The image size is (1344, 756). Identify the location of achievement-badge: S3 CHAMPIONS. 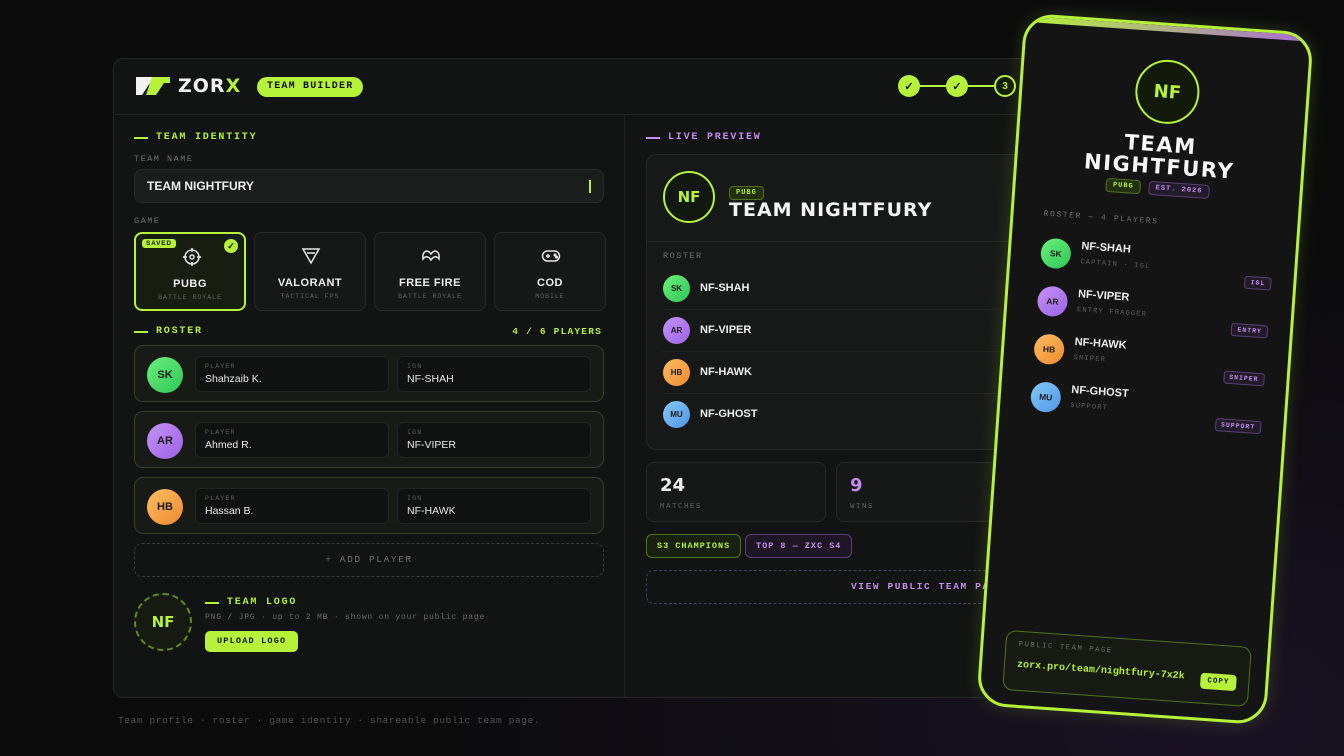
(694, 546).